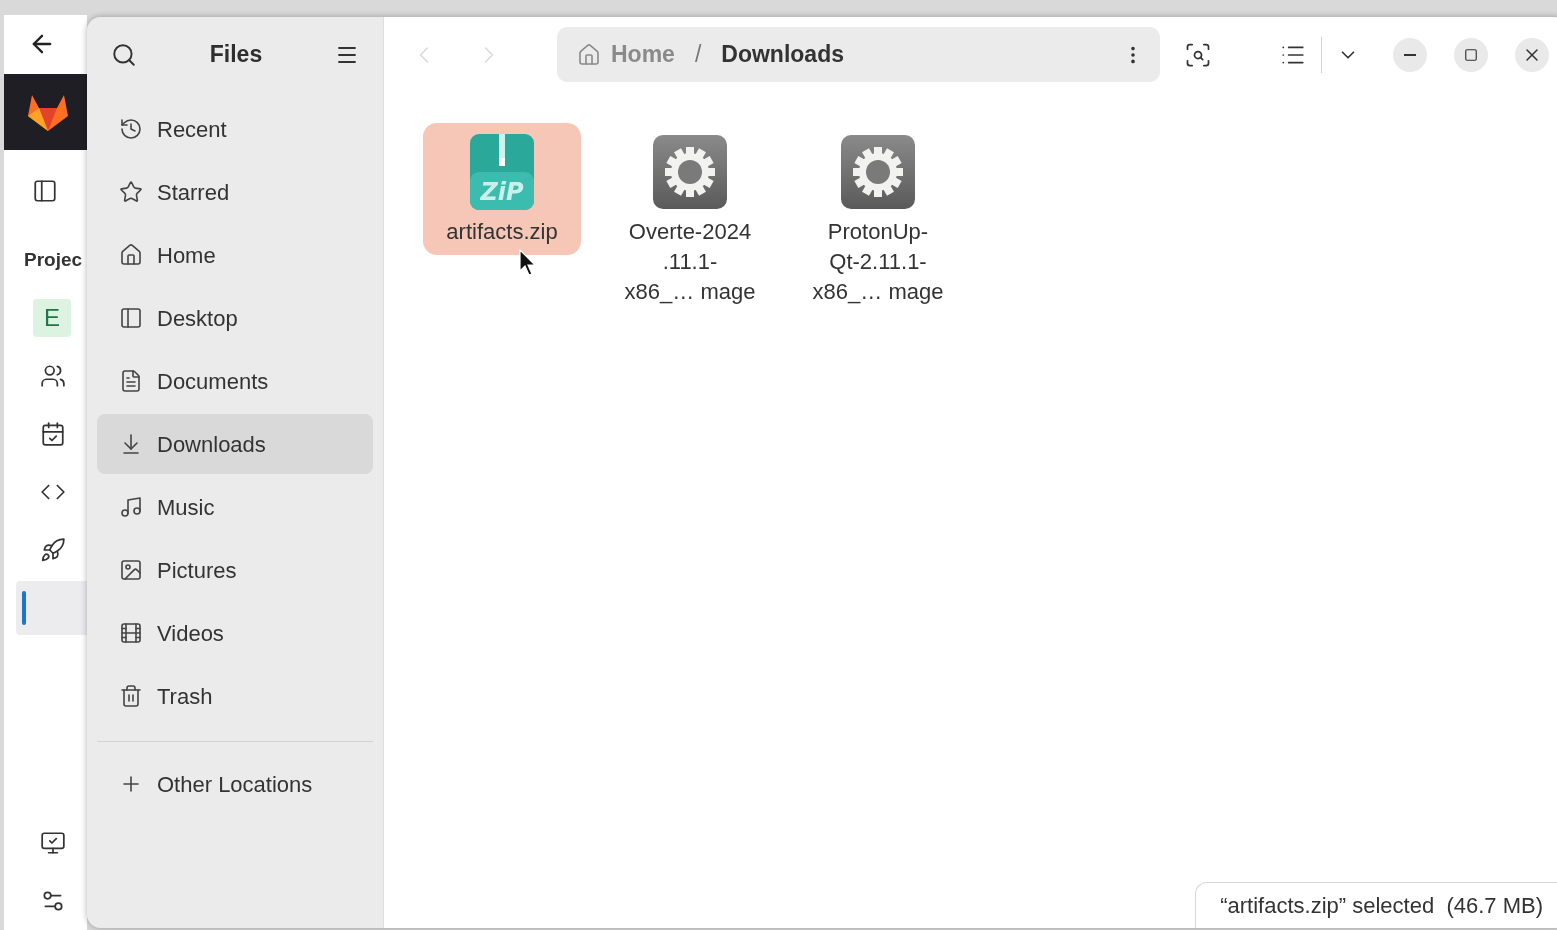  I want to click on sidebar-item: Documents, so click(235, 381).